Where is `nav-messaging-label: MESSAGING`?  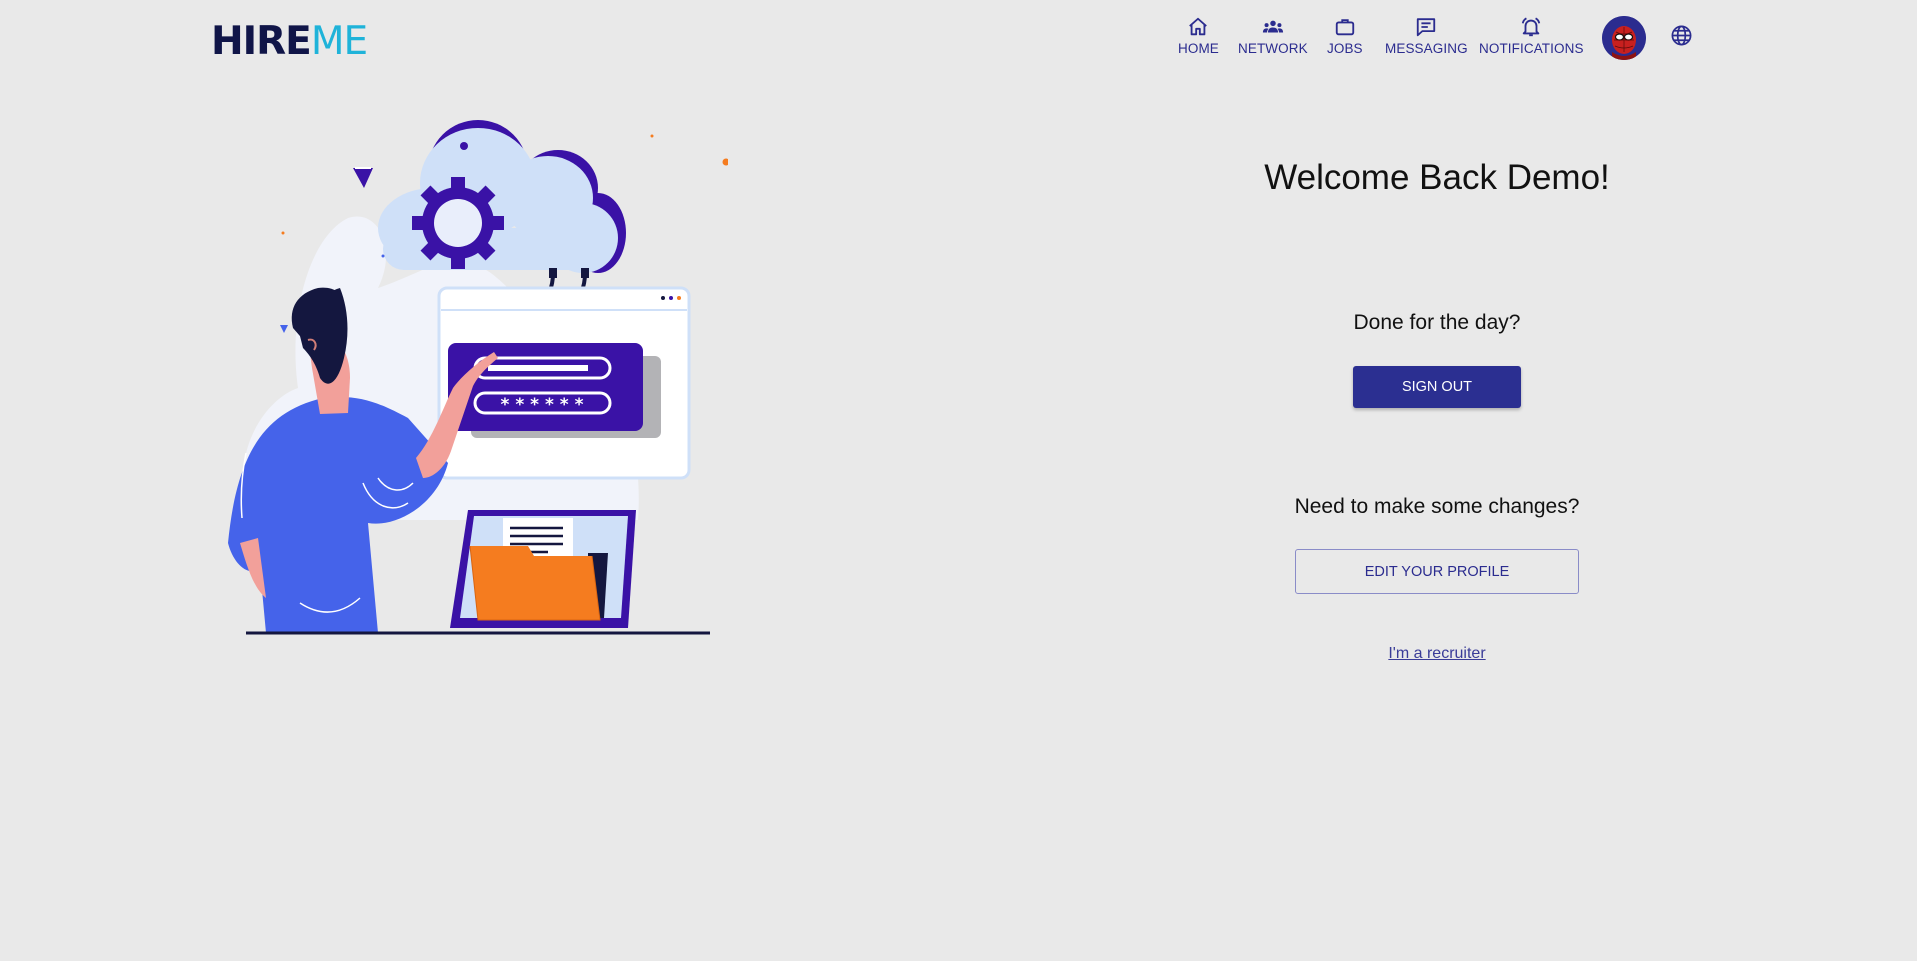
nav-messaging-label: MESSAGING is located at coordinates (1426, 48).